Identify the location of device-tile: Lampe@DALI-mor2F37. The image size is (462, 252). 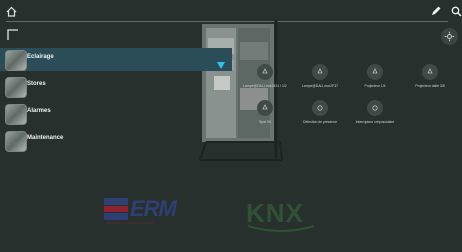
(320, 80).